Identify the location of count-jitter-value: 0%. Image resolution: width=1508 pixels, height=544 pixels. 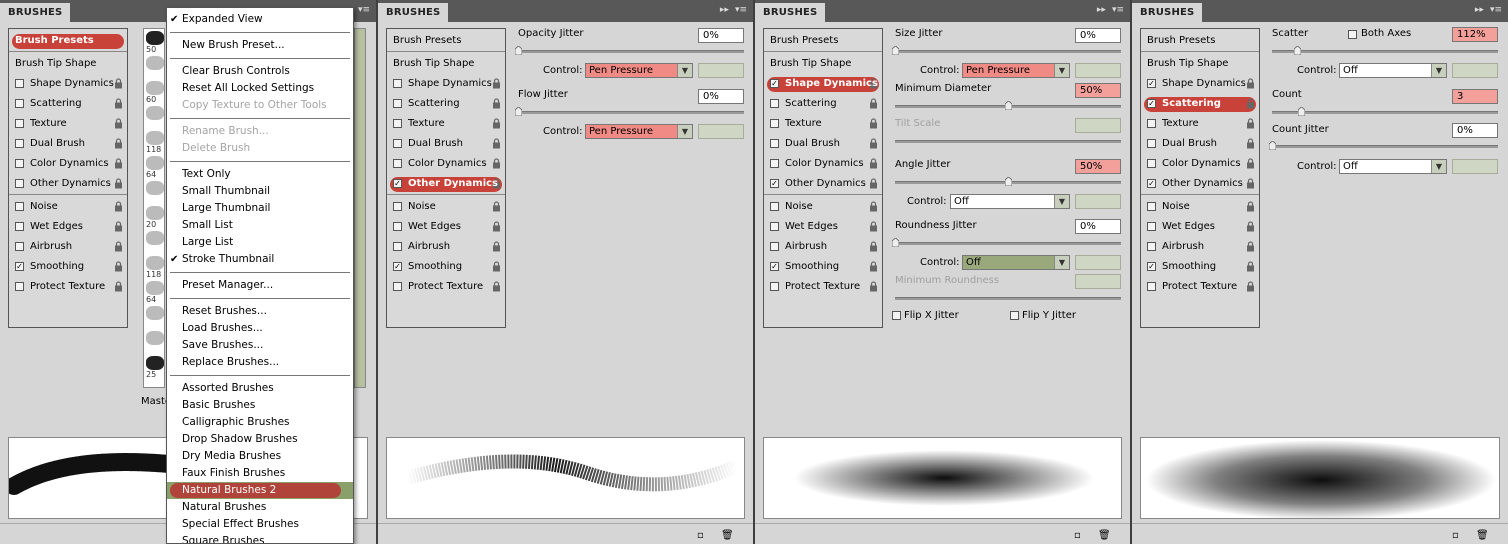
(1475, 130).